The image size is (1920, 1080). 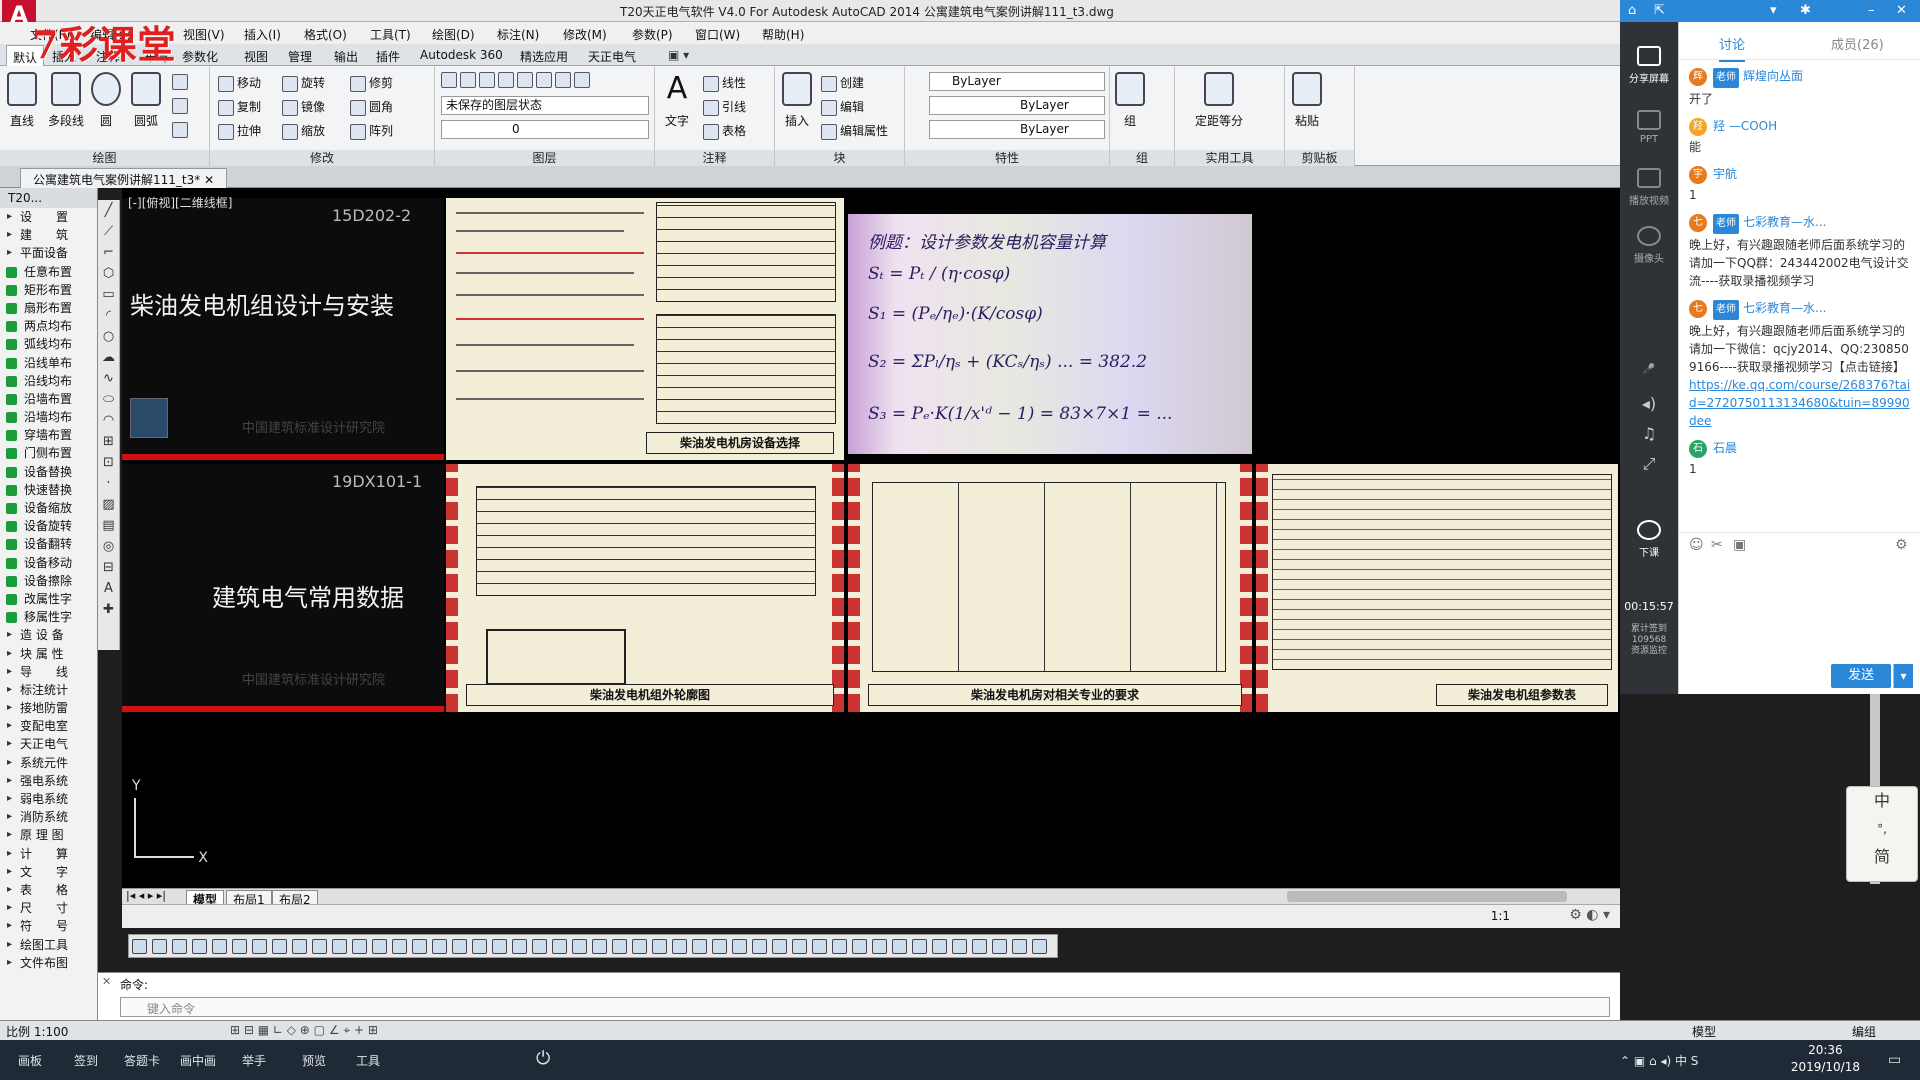 I want to click on panel-item: 设备替换, so click(x=48, y=472).